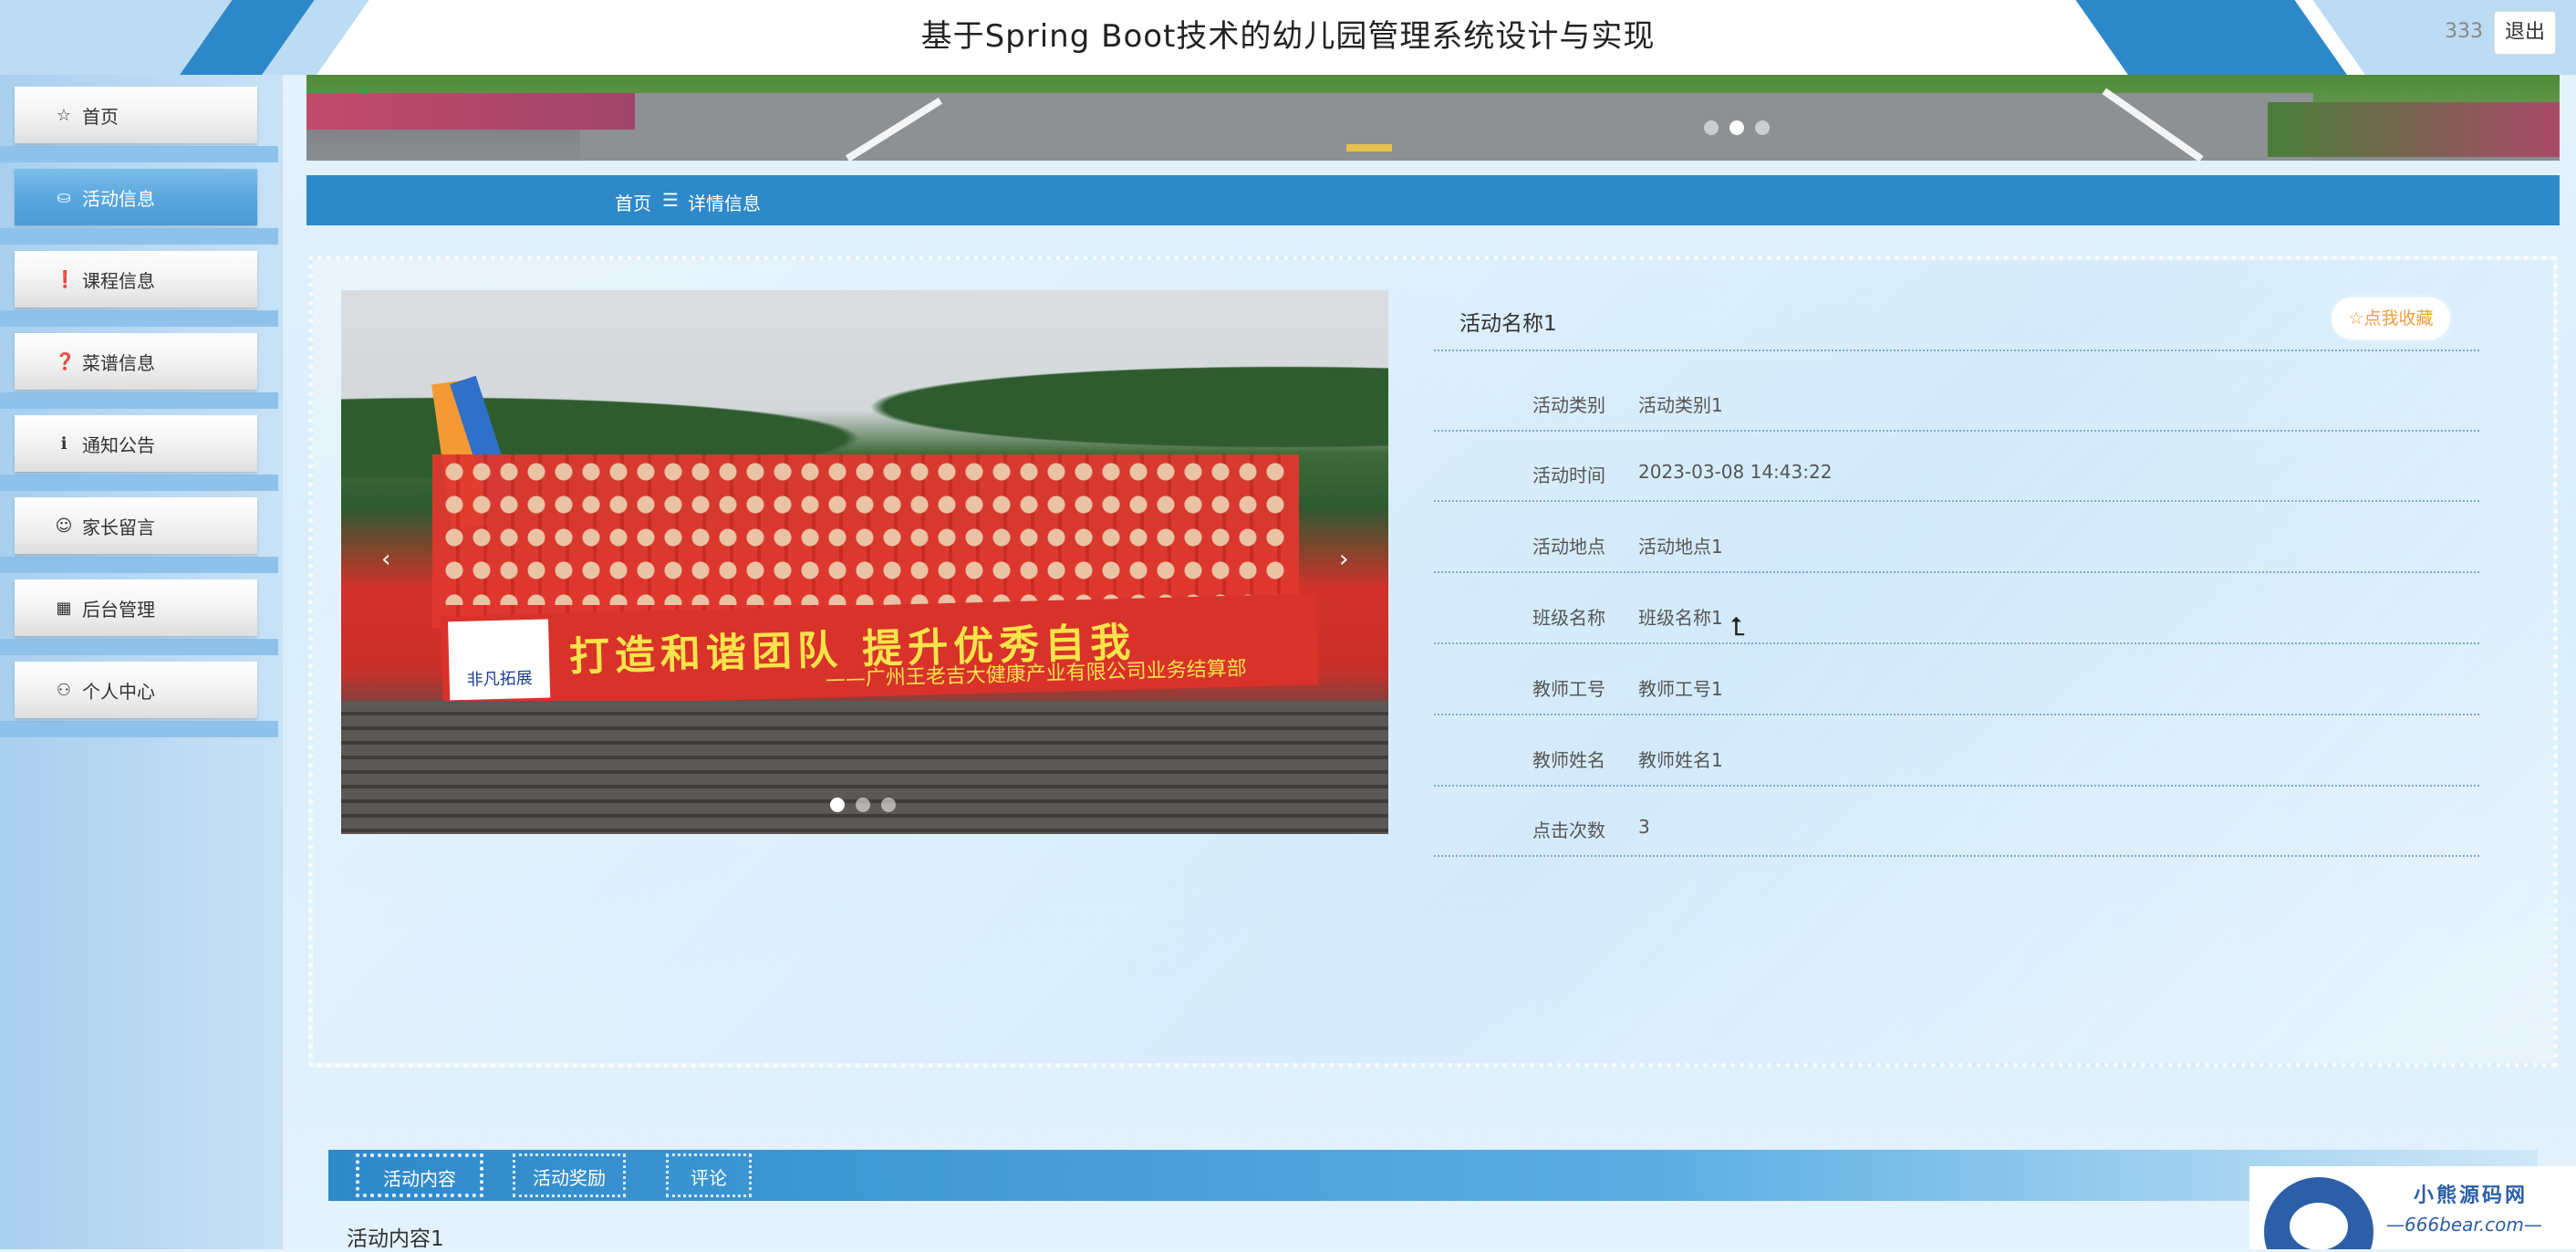  Describe the element at coordinates (119, 362) in the screenshot. I see `sidebar-item-label: 菜谱信息` at that location.